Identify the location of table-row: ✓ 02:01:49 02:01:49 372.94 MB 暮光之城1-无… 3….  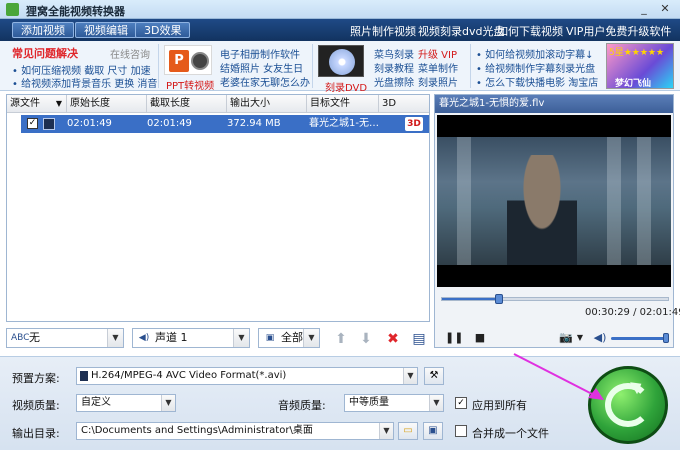
(225, 124).